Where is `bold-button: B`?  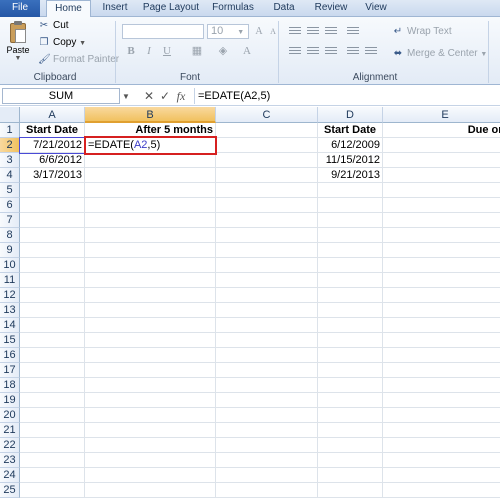
bold-button: B is located at coordinates (131, 51).